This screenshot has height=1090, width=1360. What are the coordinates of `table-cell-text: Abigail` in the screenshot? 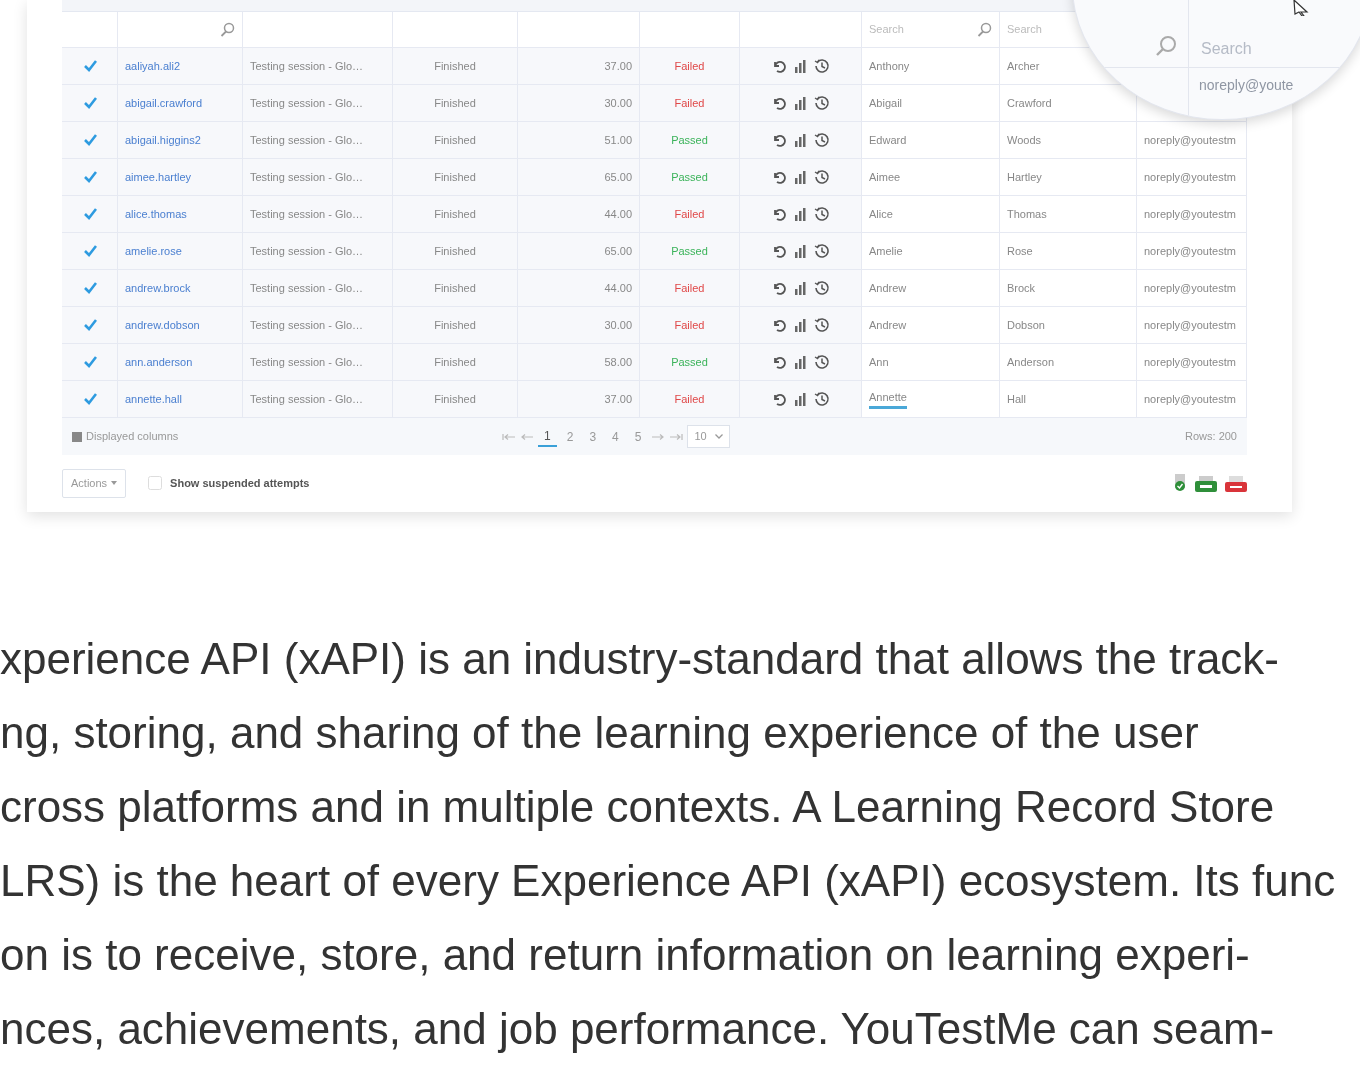 It's located at (886, 103).